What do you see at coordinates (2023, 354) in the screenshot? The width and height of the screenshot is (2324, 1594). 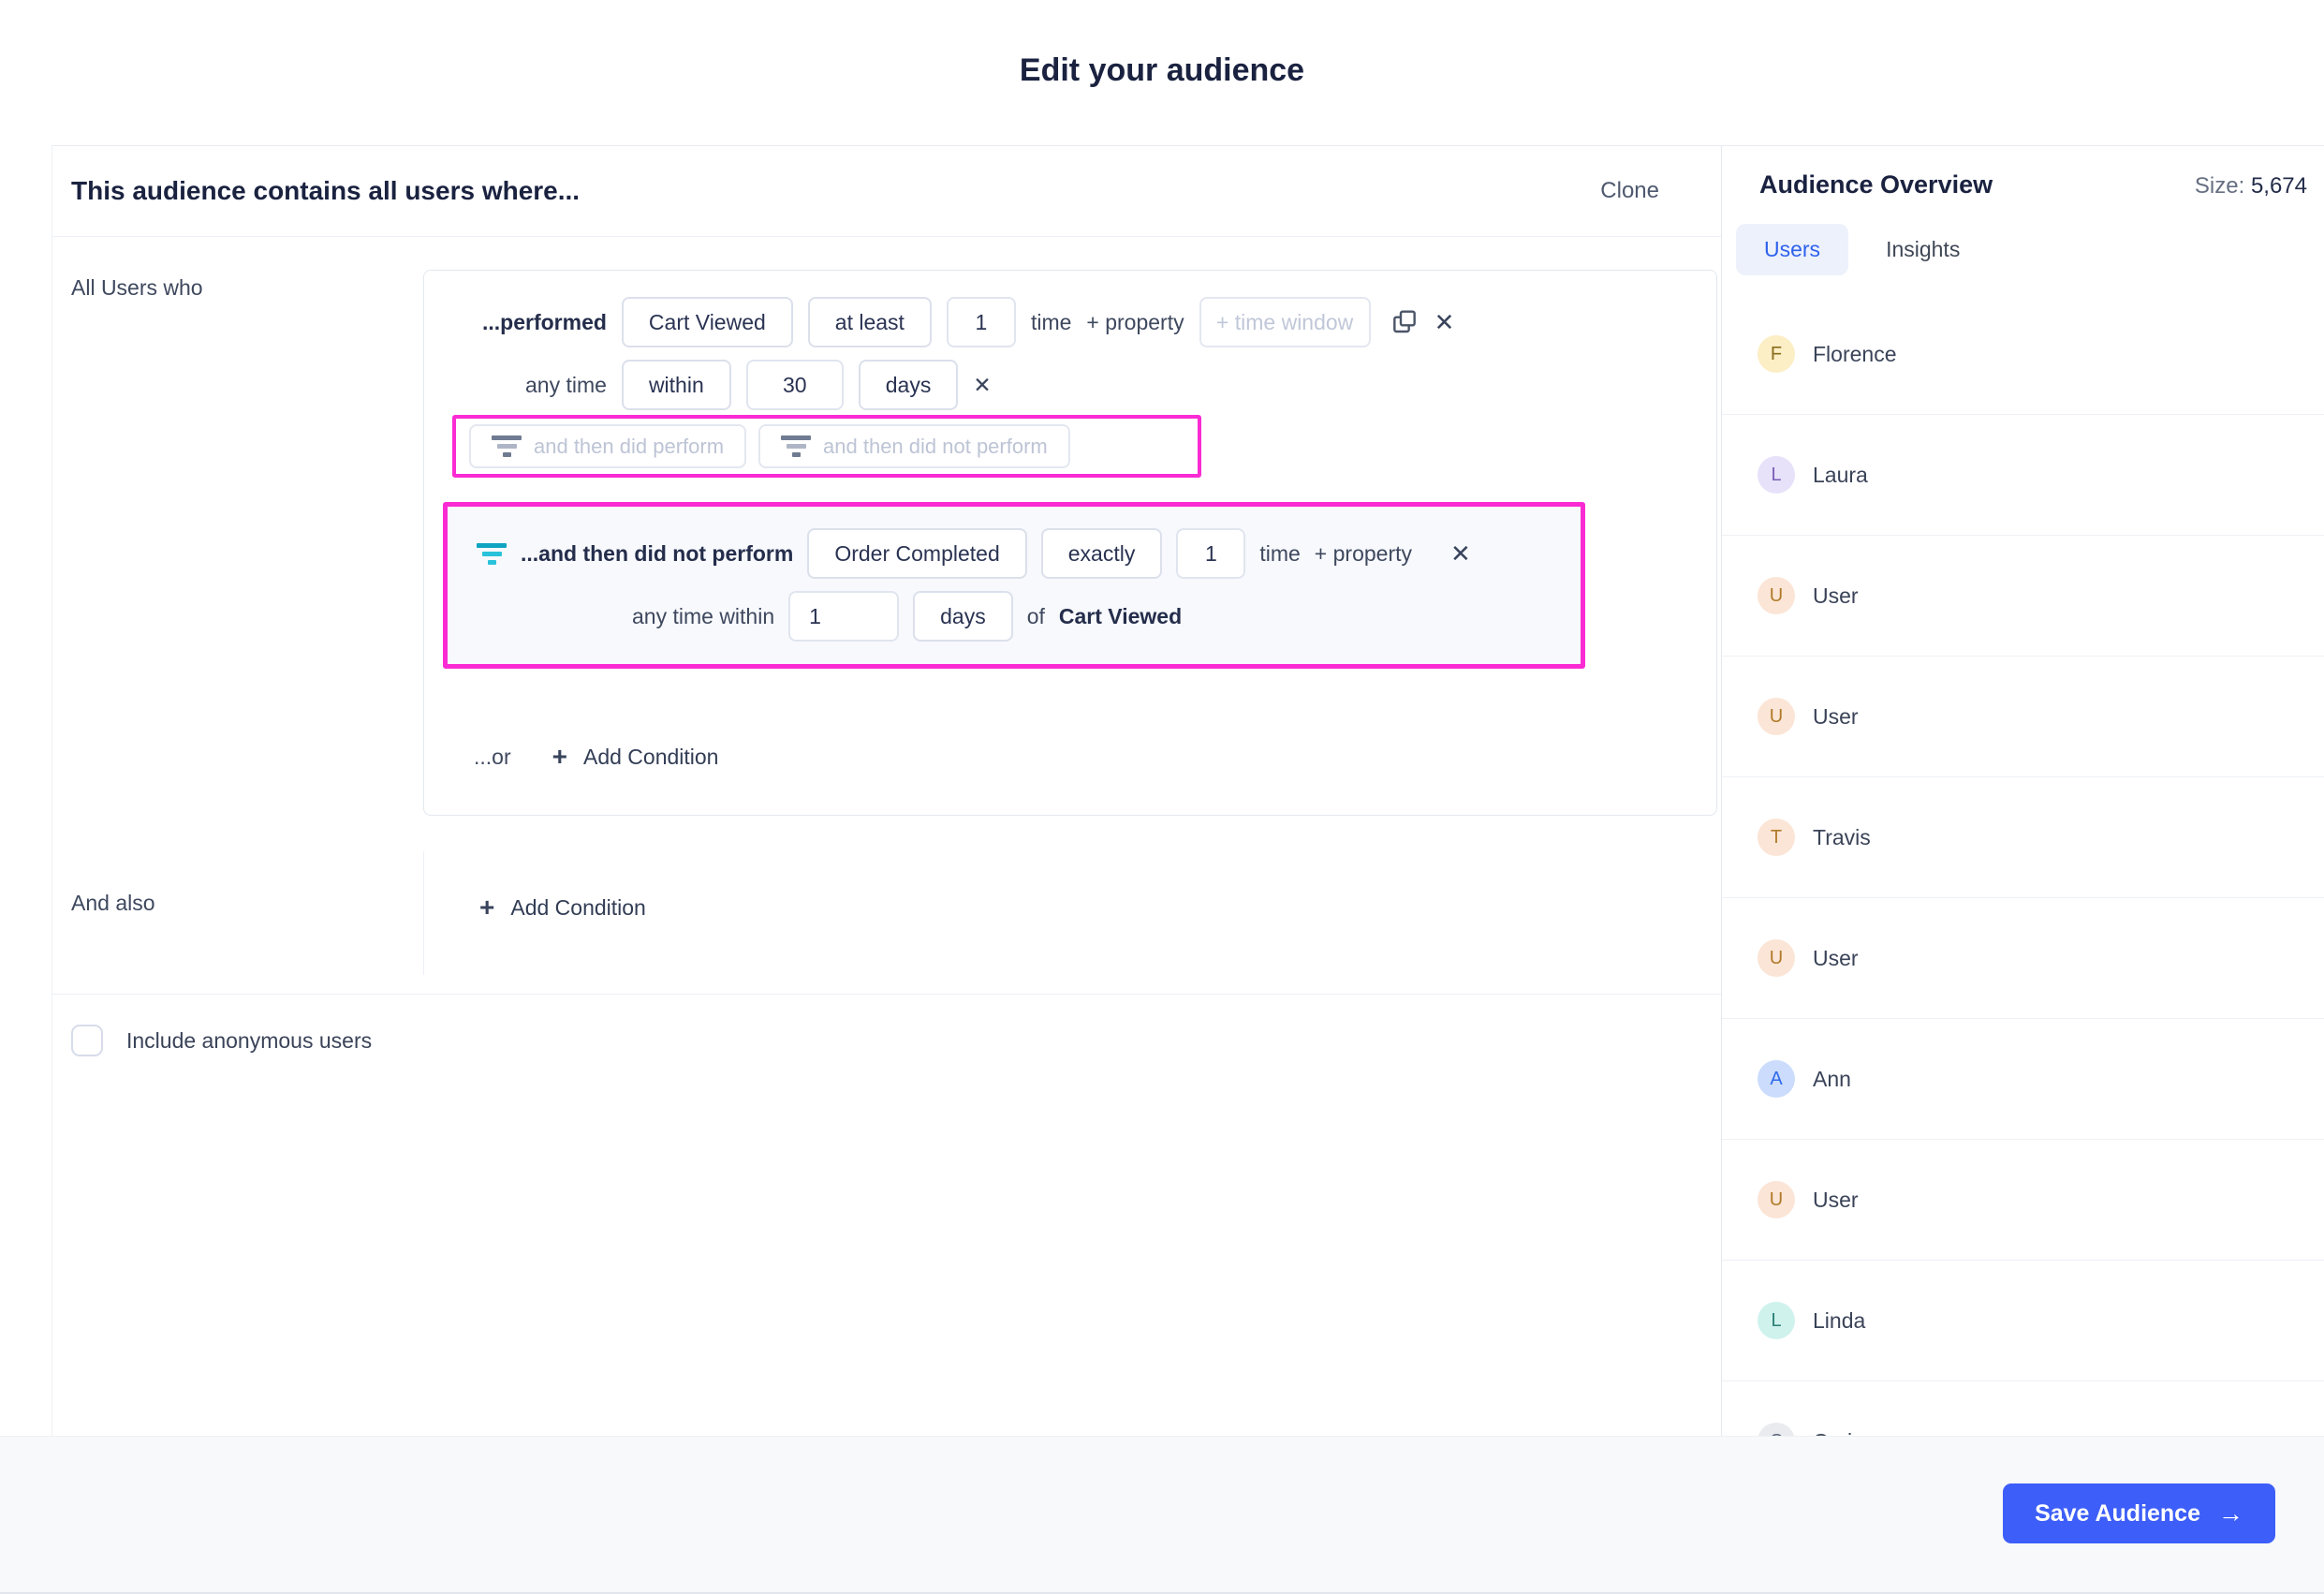 I see `user-list-item: F Florence` at bounding box center [2023, 354].